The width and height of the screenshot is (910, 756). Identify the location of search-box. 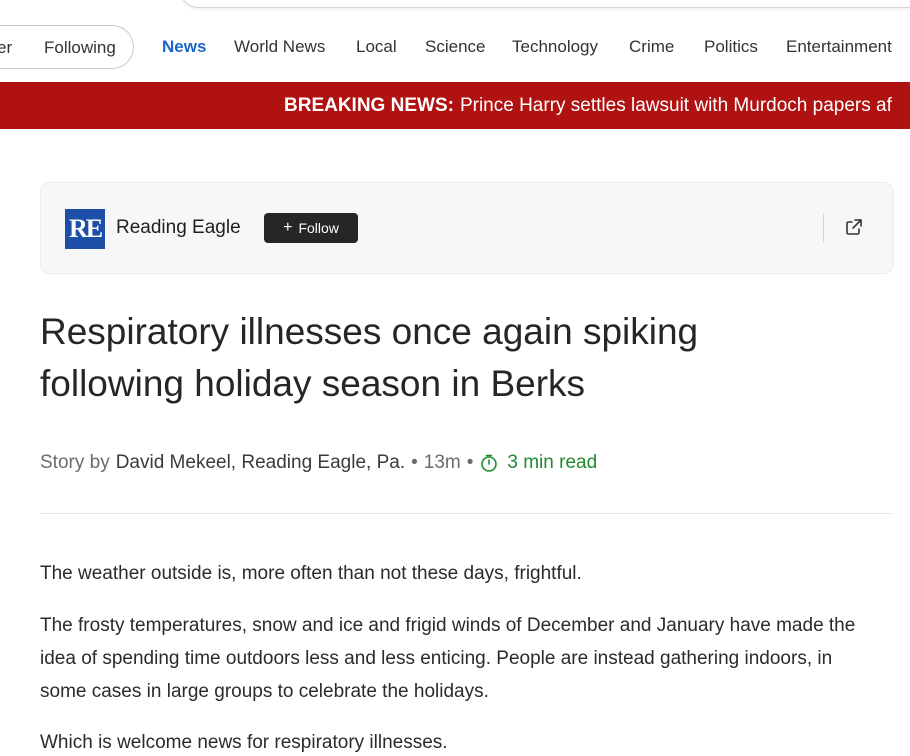
(545, 4).